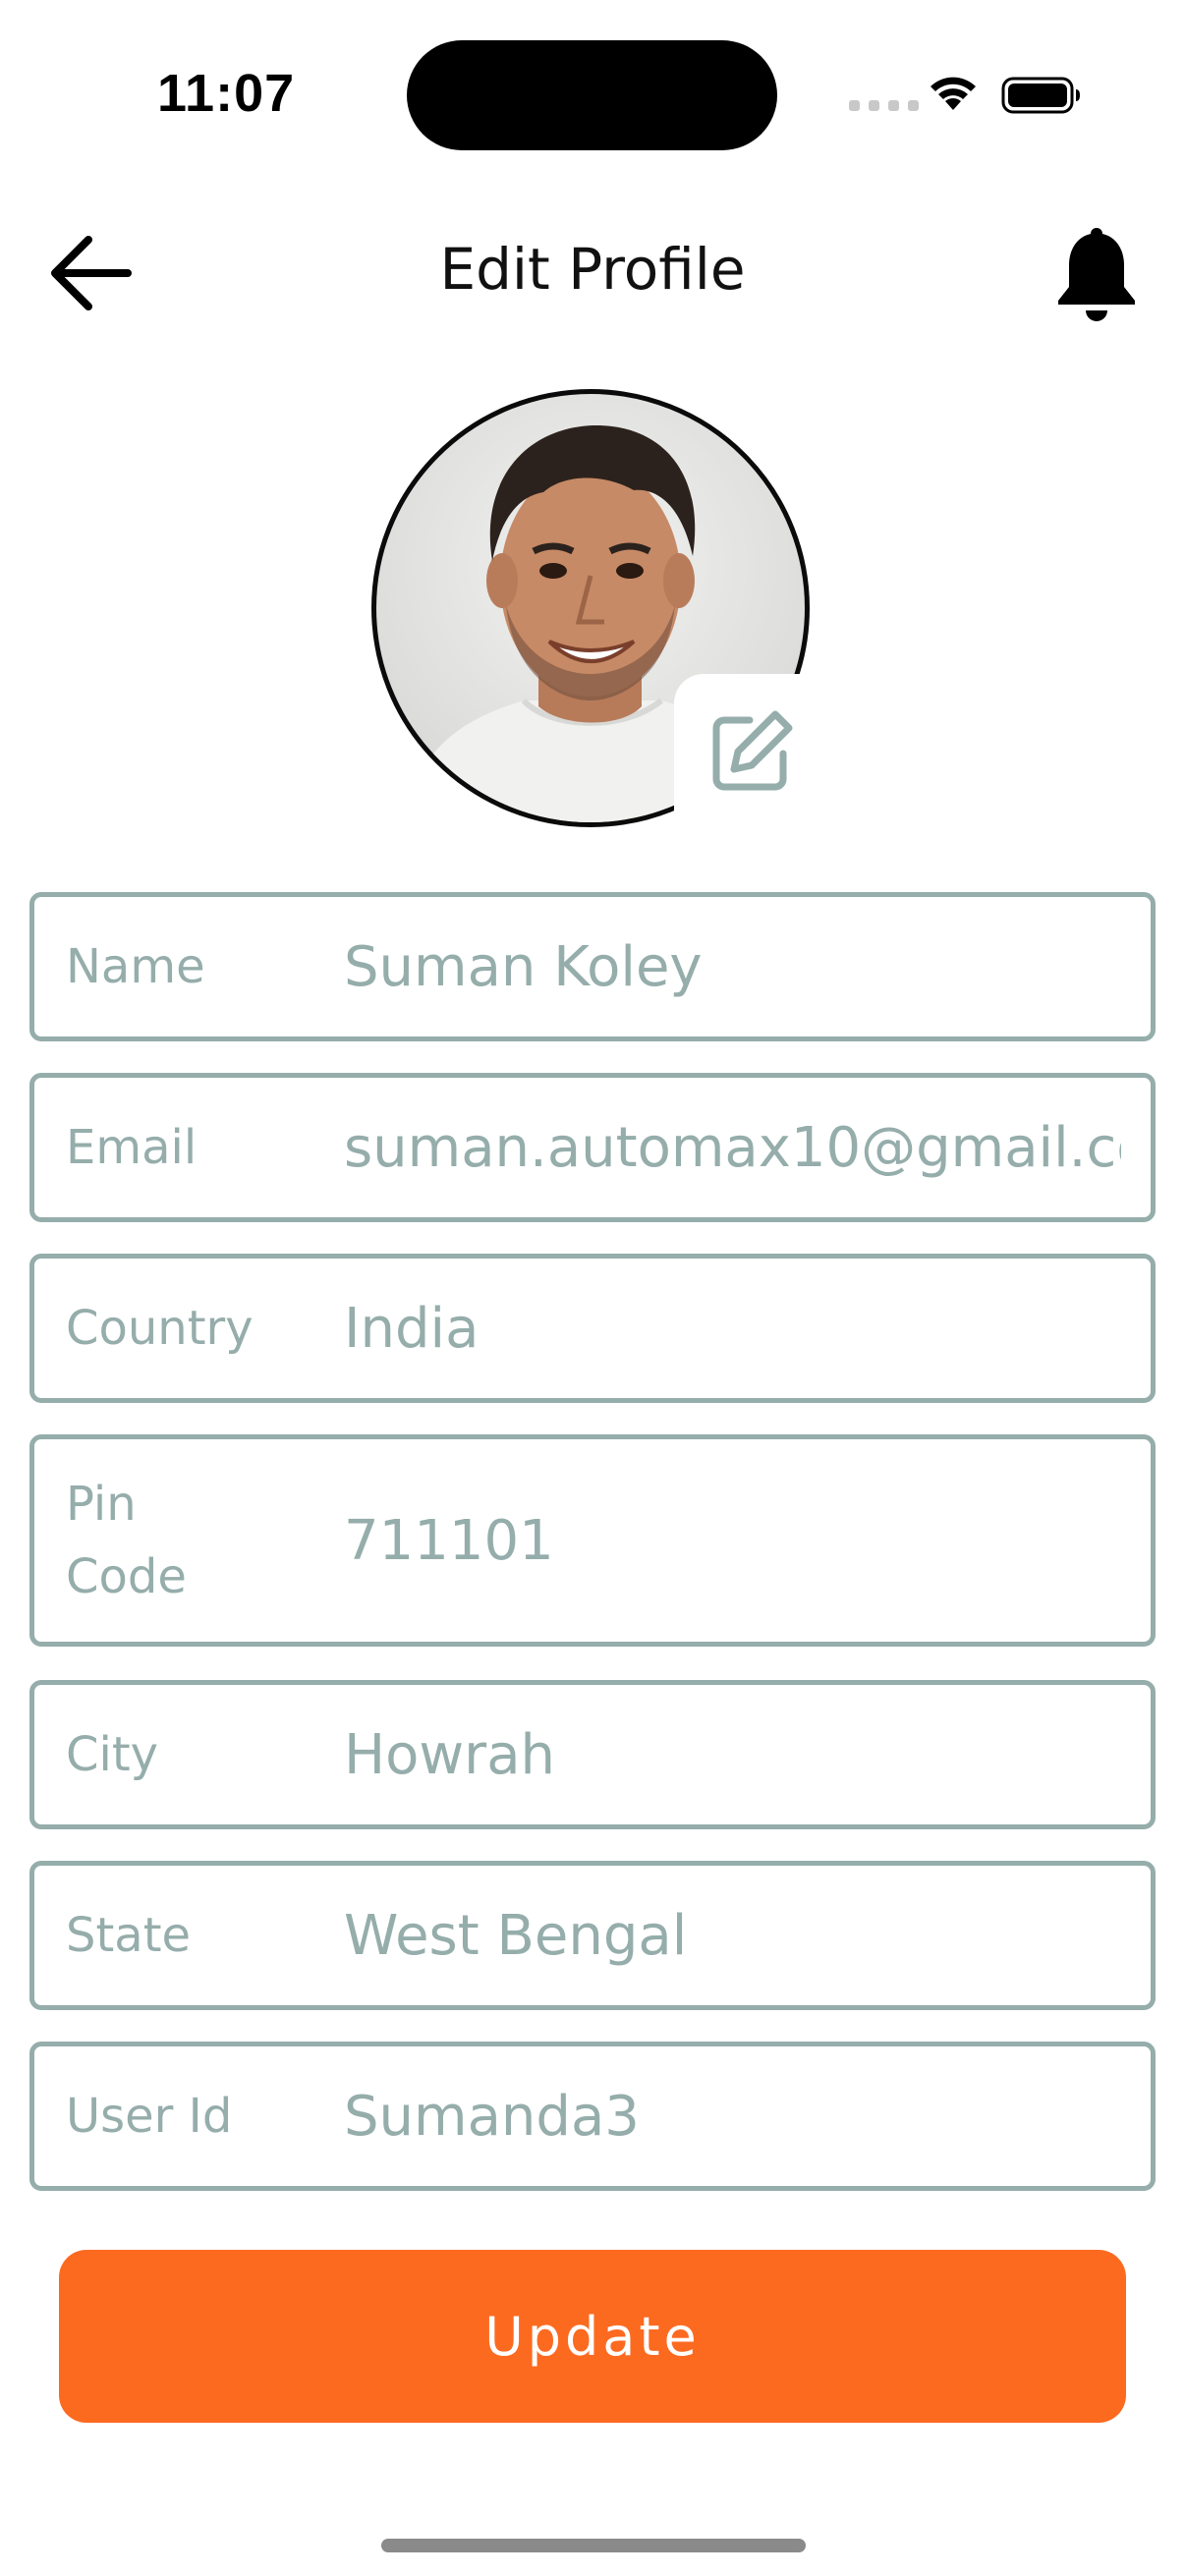 Image resolution: width=1185 pixels, height=2576 pixels. Describe the element at coordinates (113, 1754) in the screenshot. I see `city-label: City` at that location.